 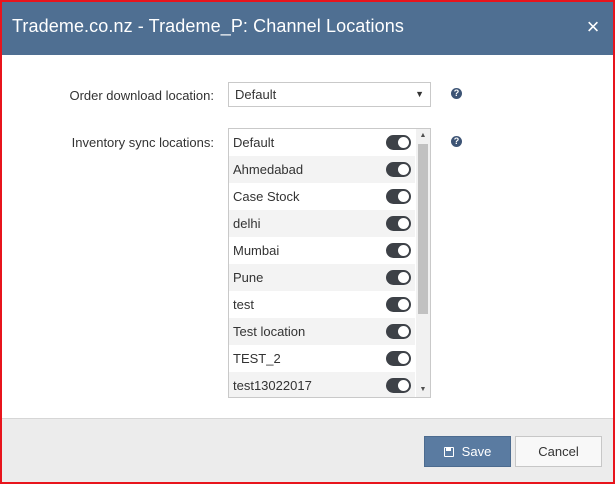 What do you see at coordinates (257, 358) in the screenshot?
I see `location-name: TEST_2` at bounding box center [257, 358].